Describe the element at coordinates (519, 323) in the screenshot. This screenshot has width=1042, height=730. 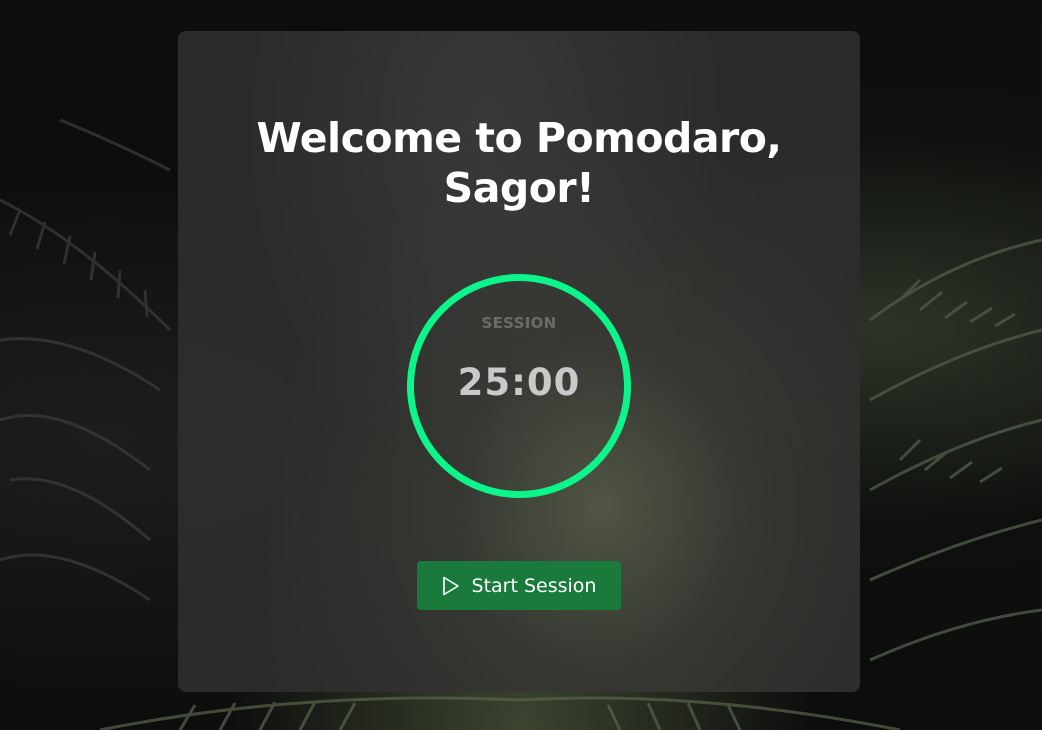
I see `session-label: SESSION` at that location.